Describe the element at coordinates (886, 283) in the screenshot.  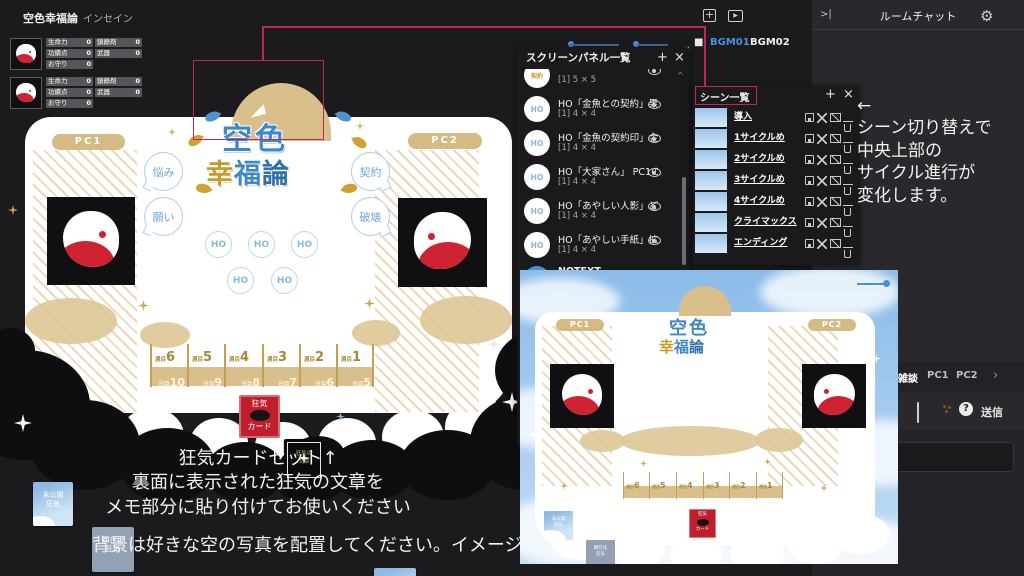
I see `preview-slider-handle` at that location.